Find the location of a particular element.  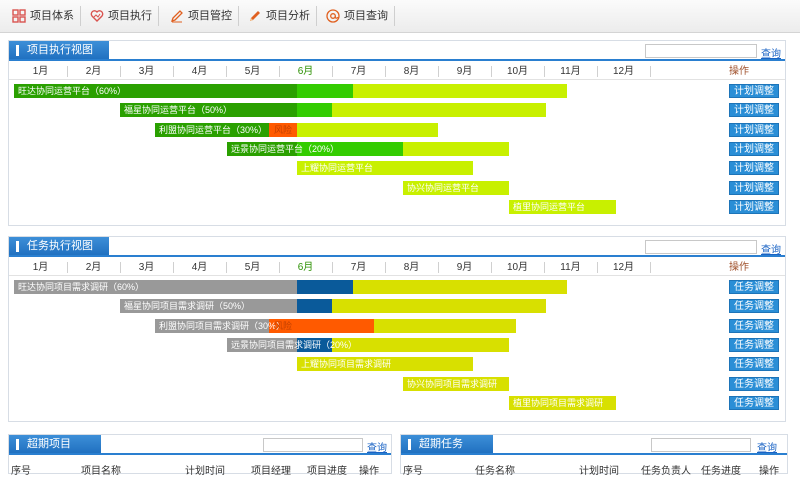

project-search-link: 查询 is located at coordinates (771, 52).